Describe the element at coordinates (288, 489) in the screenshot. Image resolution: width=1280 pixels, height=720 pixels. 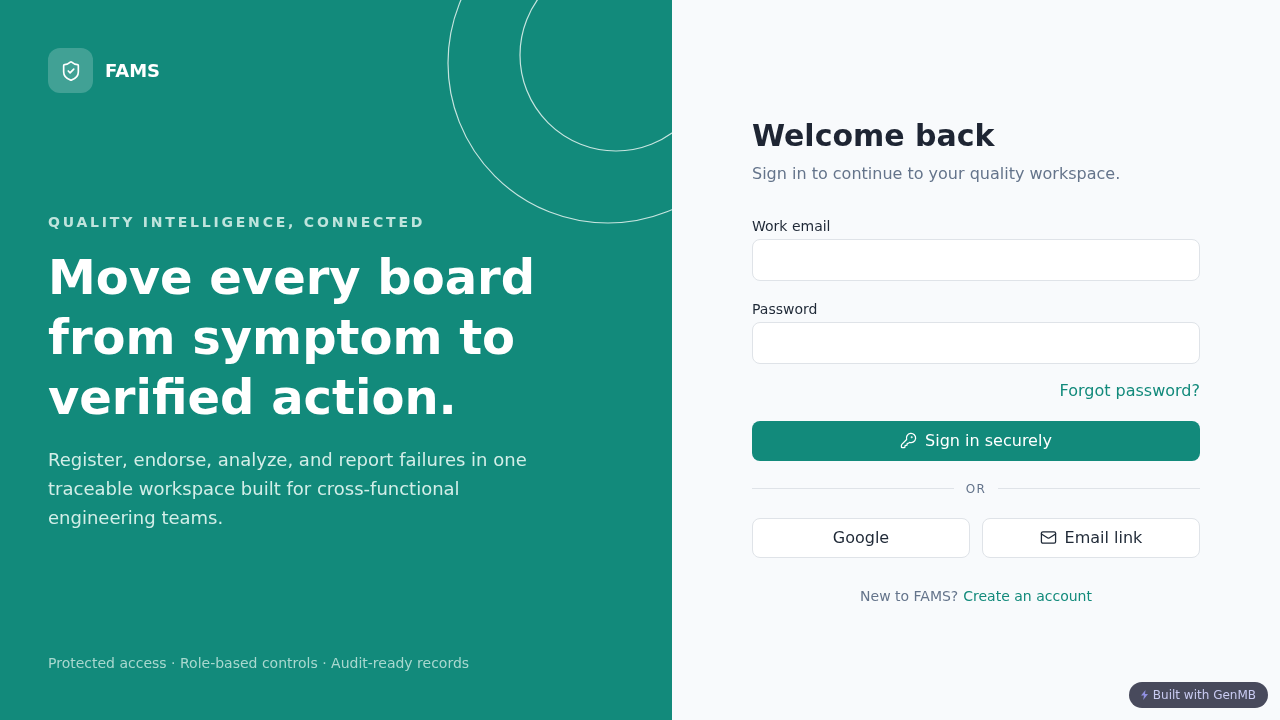
I see `description-text: Register, endorse, analyze, and report failures in one traceable workspace built for cross-functional engineering teams.` at that location.